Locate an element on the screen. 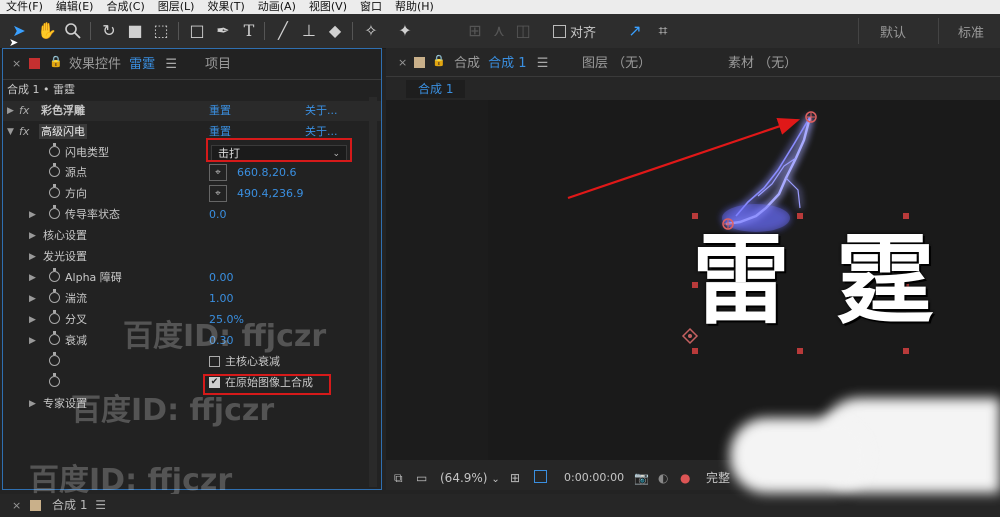 The height and width of the screenshot is (517, 1000). snapshot-icon: 📷 is located at coordinates (641, 478).